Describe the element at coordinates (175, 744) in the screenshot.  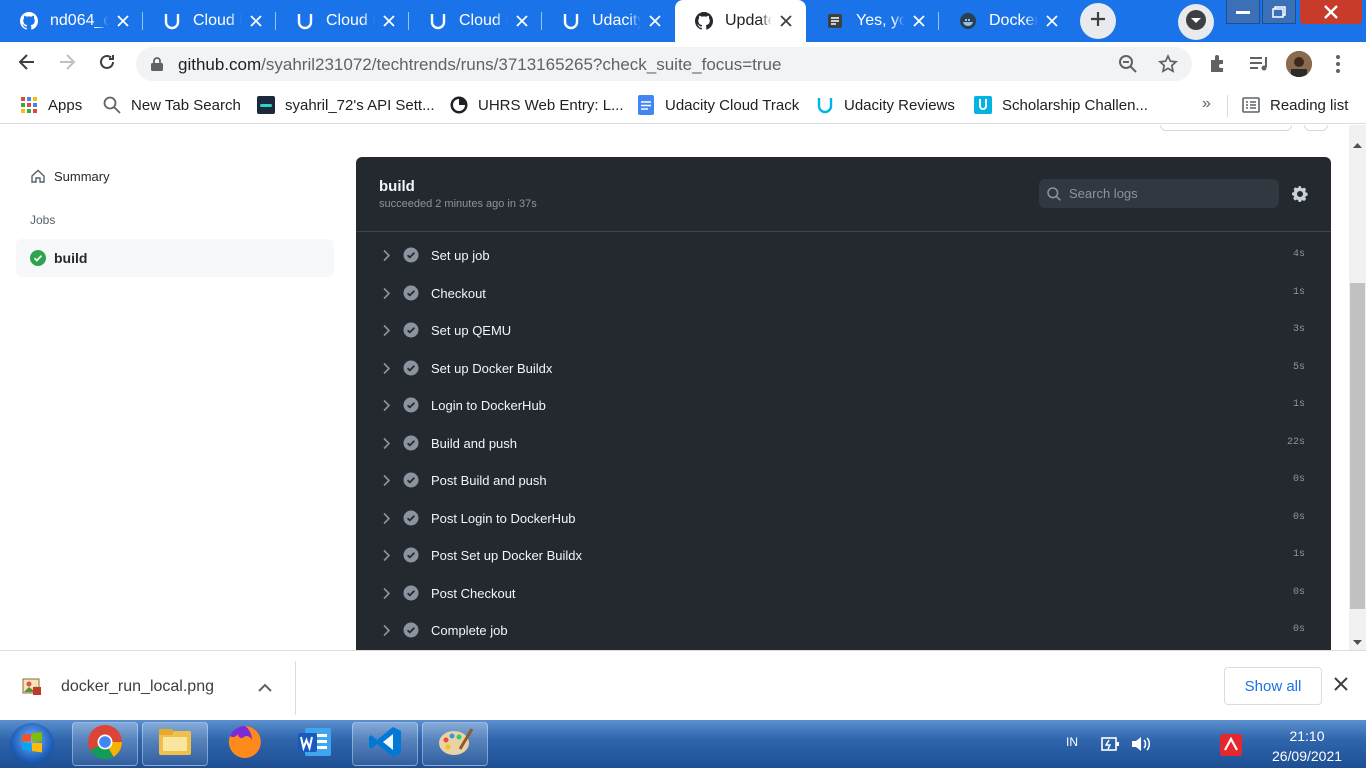
I see `taskbar-app-file-explorer` at that location.